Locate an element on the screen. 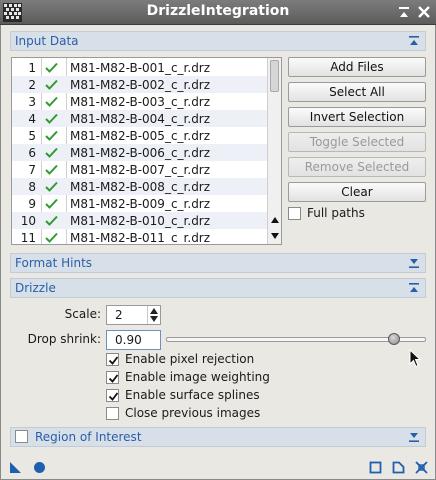 This screenshot has width=436, height=480. row-number: 3 is located at coordinates (32, 102).